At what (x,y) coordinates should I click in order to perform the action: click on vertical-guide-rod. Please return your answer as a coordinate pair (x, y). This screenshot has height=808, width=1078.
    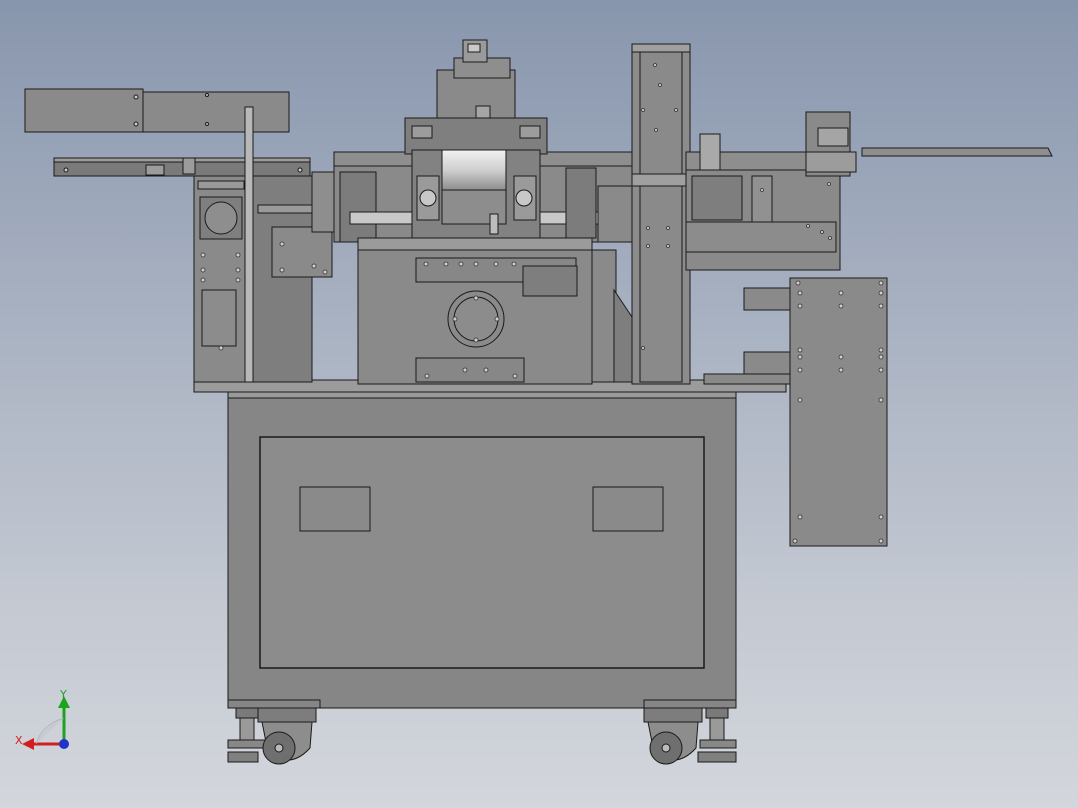
    Looking at the image, I should click on (249, 244).